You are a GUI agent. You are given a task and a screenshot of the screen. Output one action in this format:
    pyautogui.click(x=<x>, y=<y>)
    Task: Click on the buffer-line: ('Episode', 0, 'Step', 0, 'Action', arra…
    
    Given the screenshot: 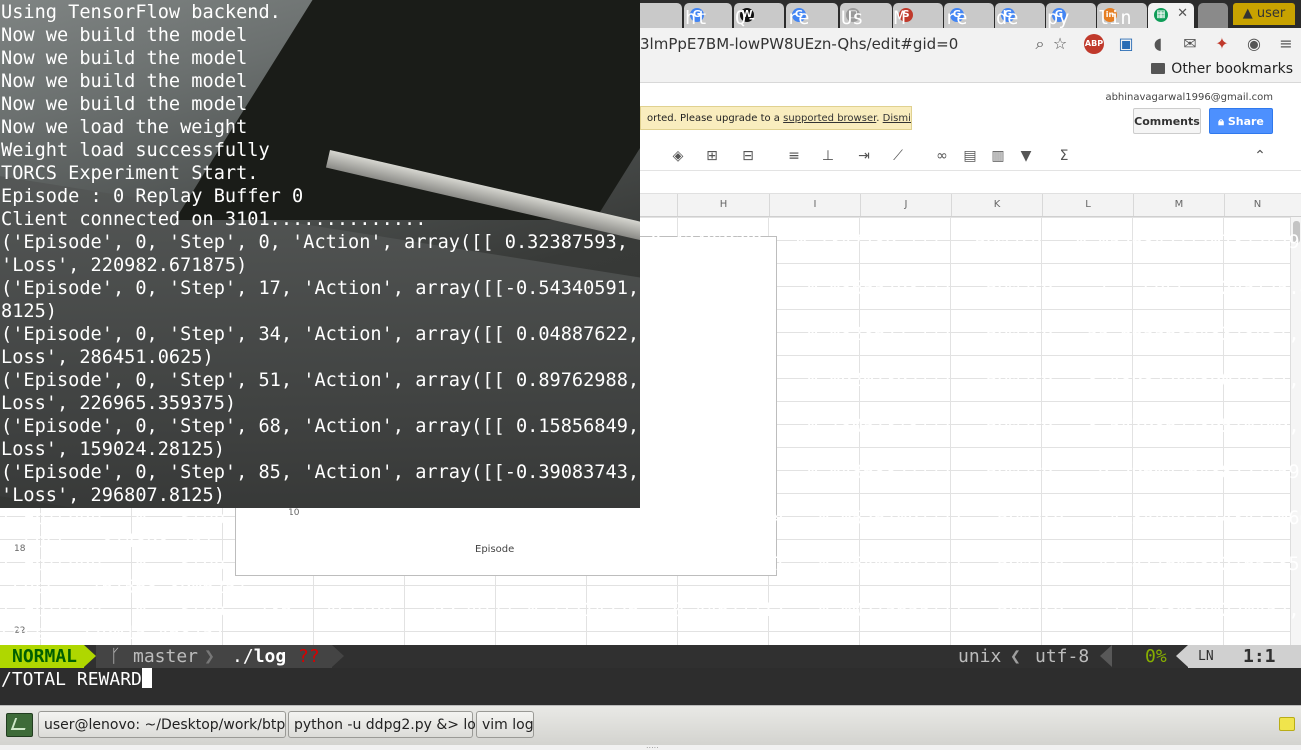 What is the action you would take?
    pyautogui.click(x=651, y=242)
    